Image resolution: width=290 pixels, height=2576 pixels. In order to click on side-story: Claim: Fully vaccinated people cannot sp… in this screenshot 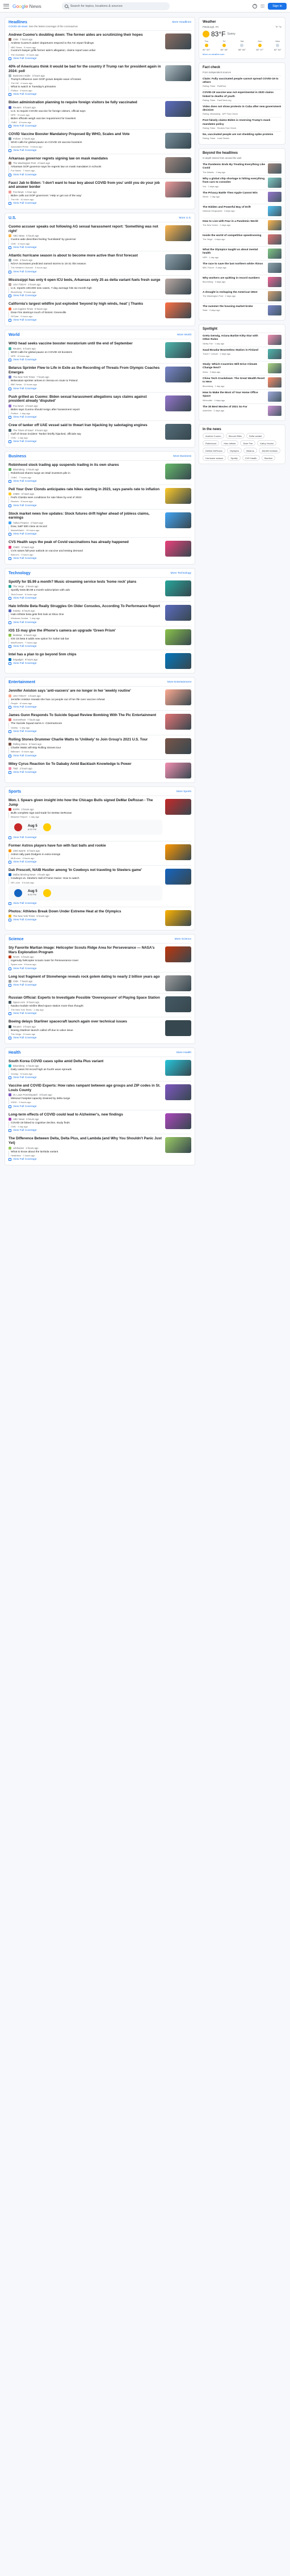, I will do `click(242, 82)`.